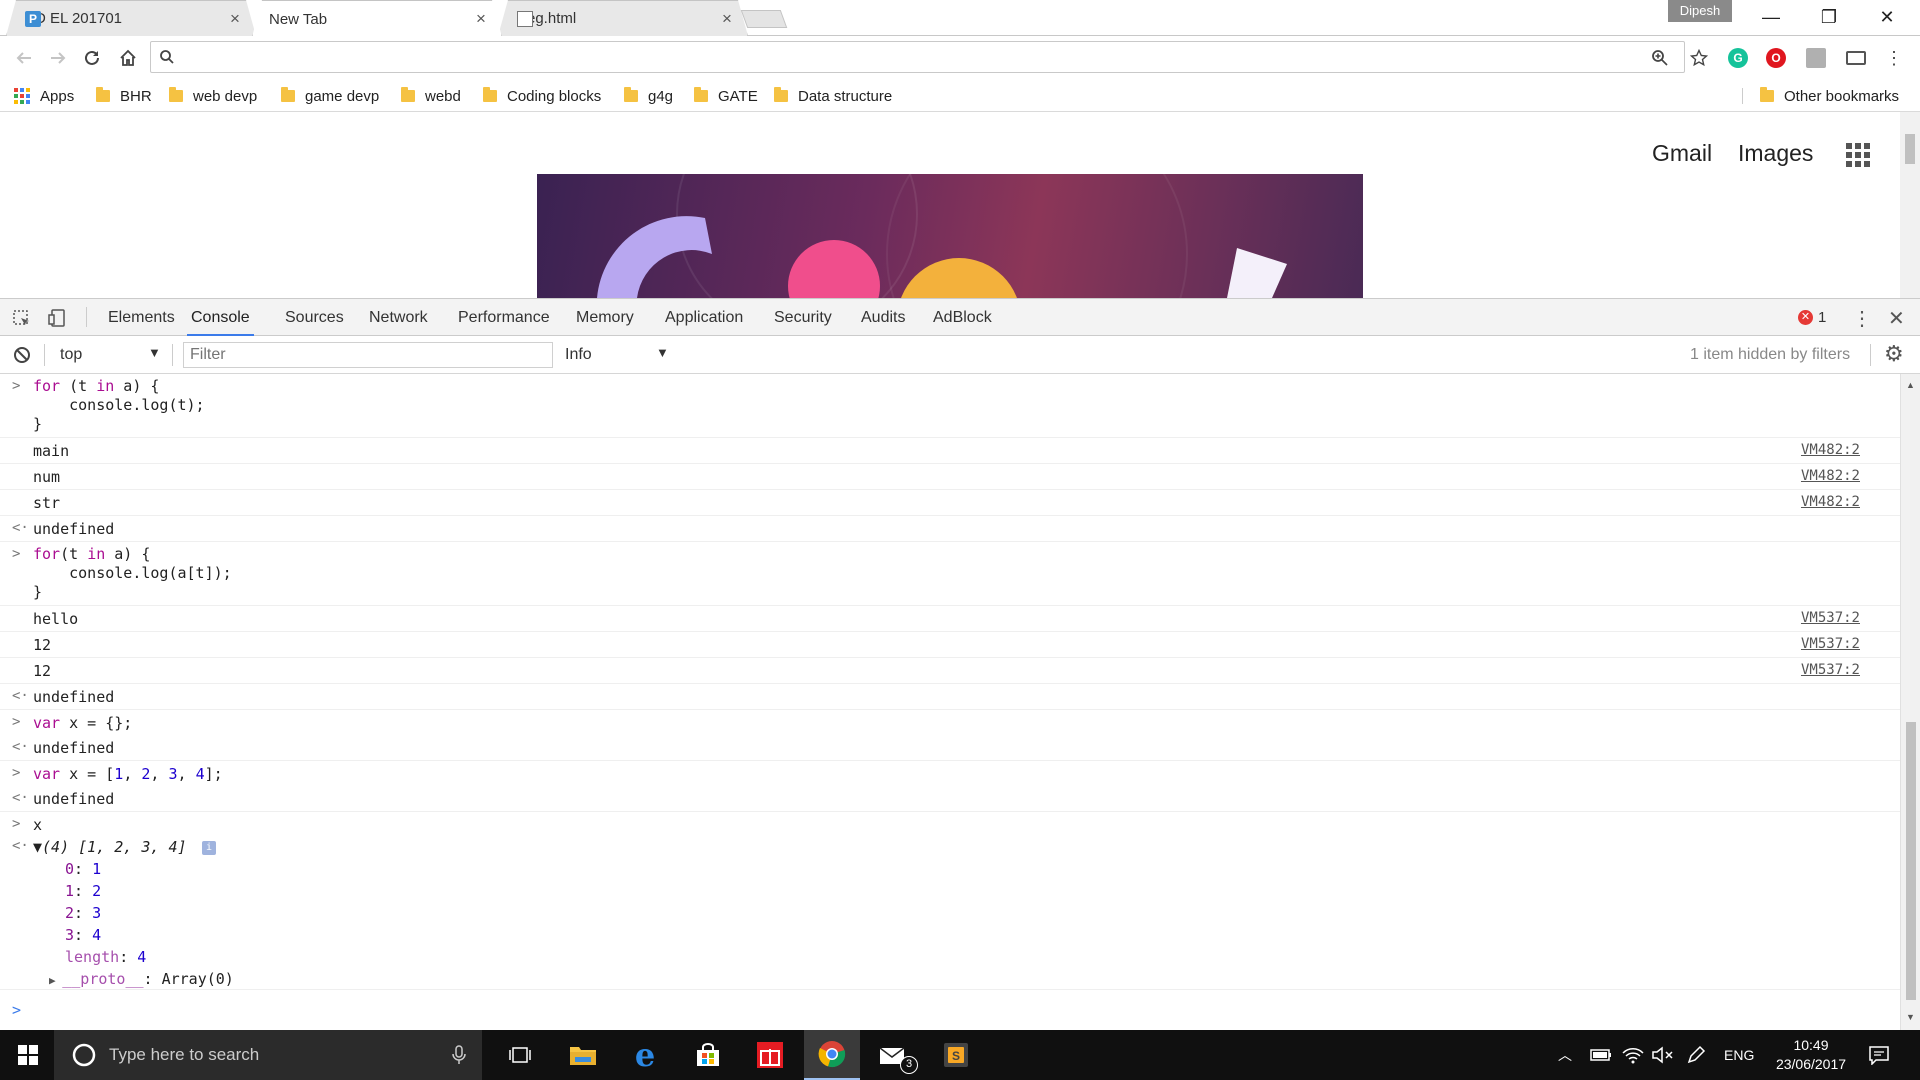 The image size is (1920, 1080). I want to click on device-toolbar-icon, so click(58, 318).